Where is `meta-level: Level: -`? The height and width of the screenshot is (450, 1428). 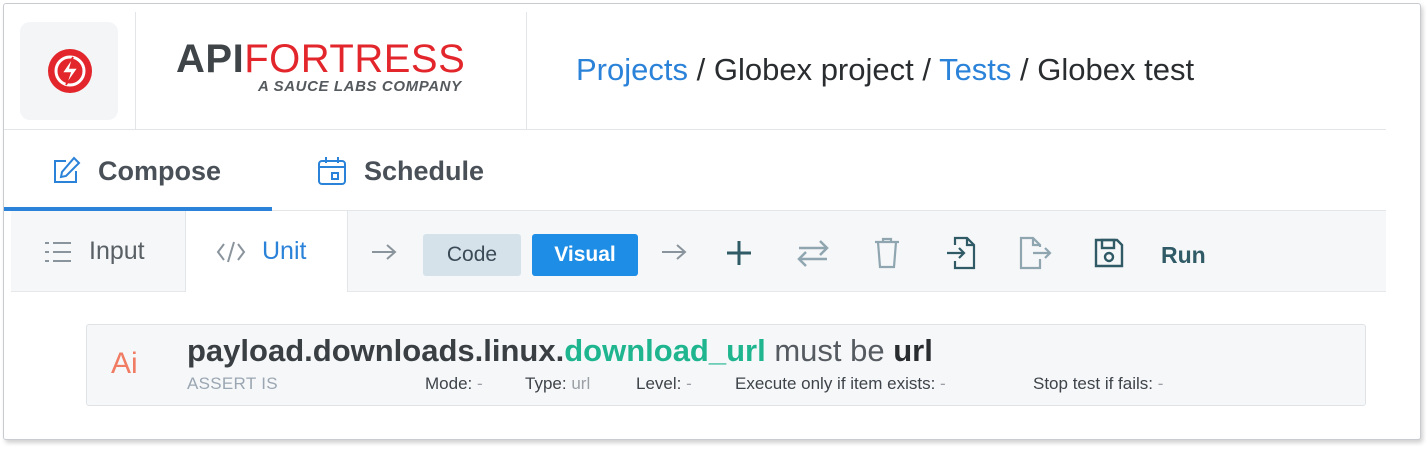
meta-level: Level: - is located at coordinates (664, 384).